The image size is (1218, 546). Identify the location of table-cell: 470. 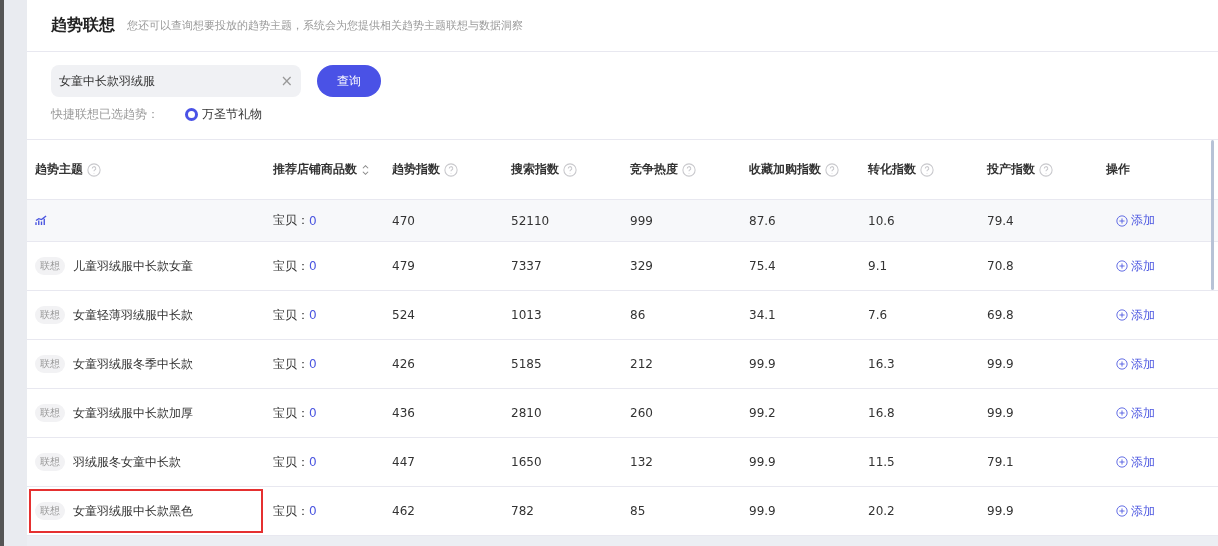
(403, 220).